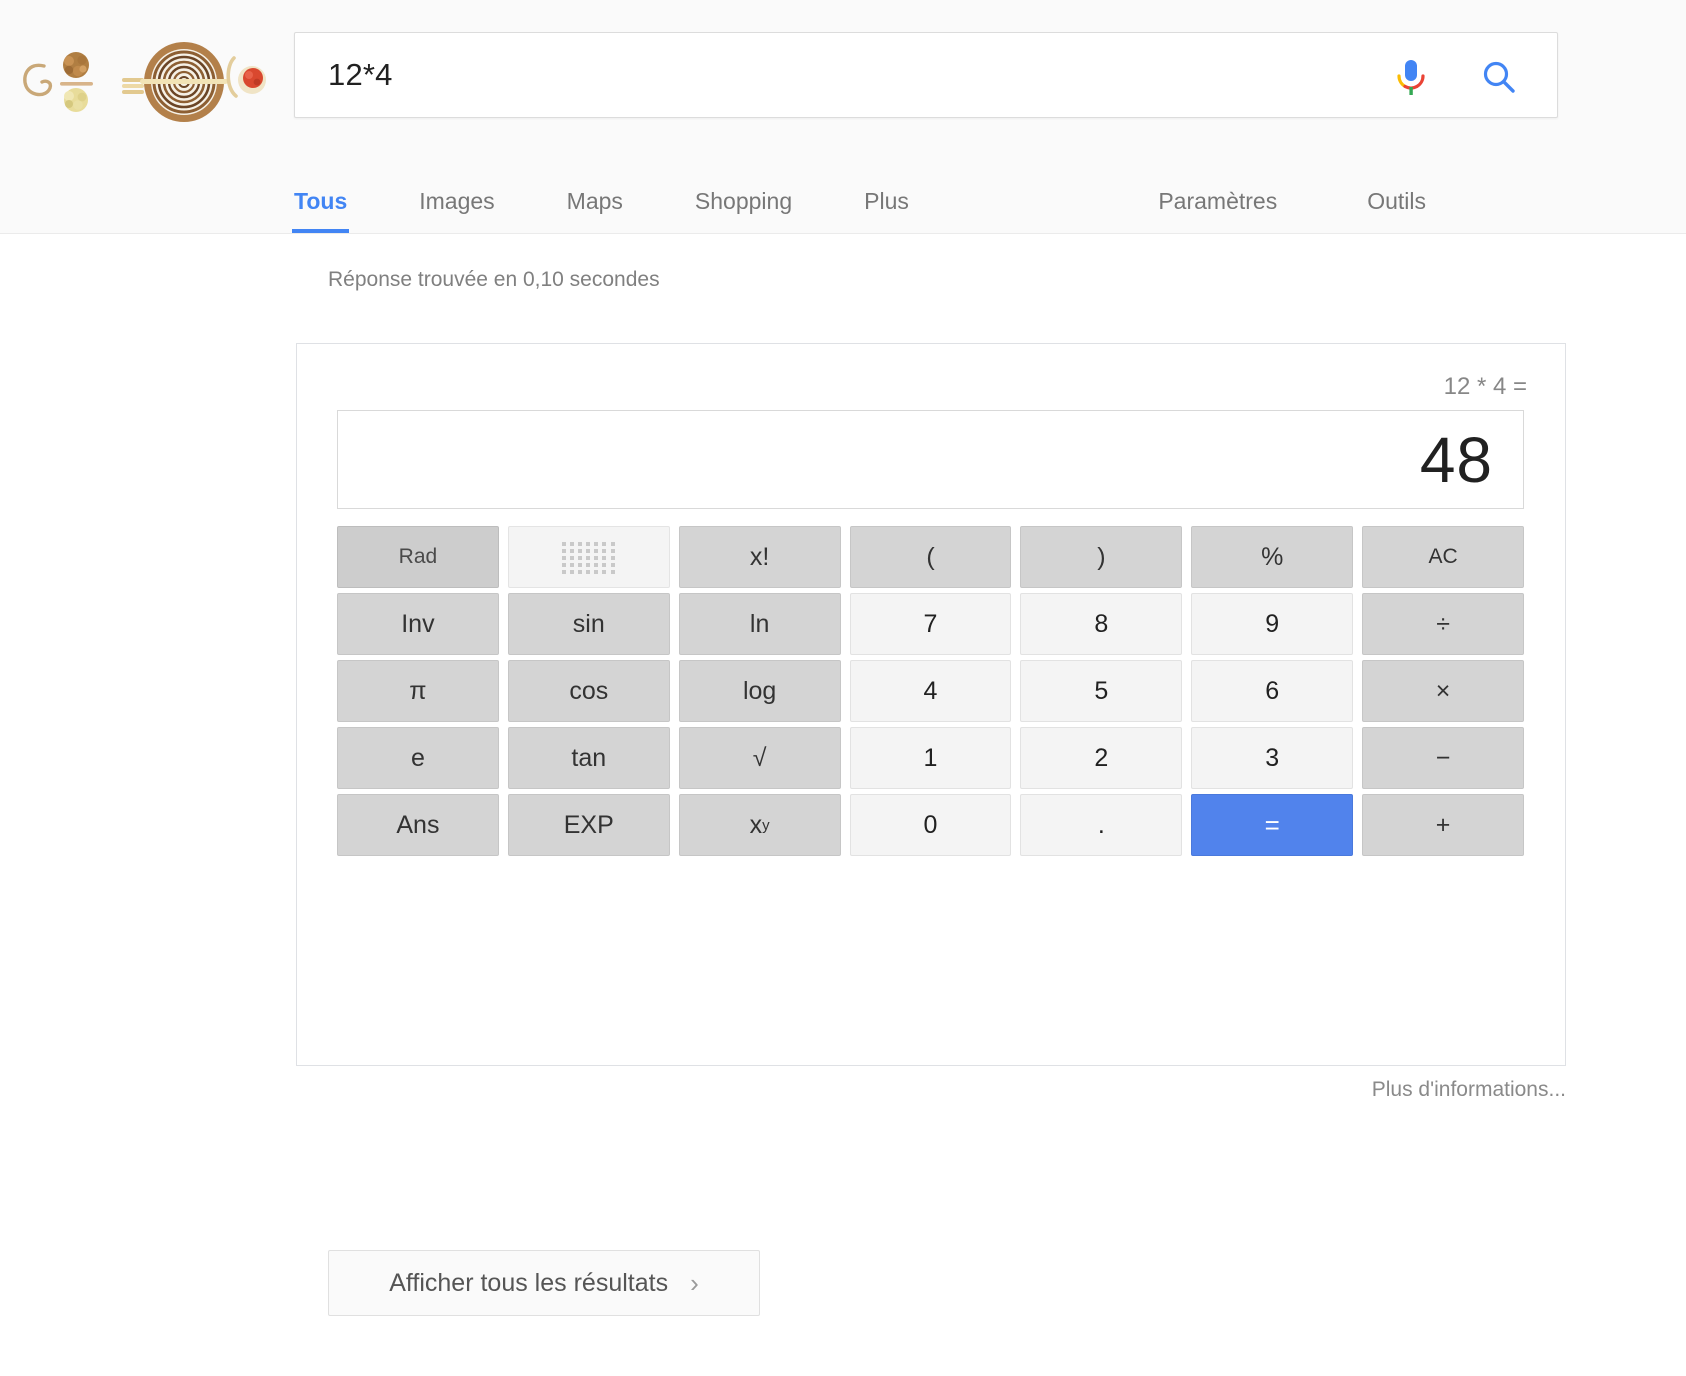  I want to click on calc-key-0: 0, so click(930, 825).